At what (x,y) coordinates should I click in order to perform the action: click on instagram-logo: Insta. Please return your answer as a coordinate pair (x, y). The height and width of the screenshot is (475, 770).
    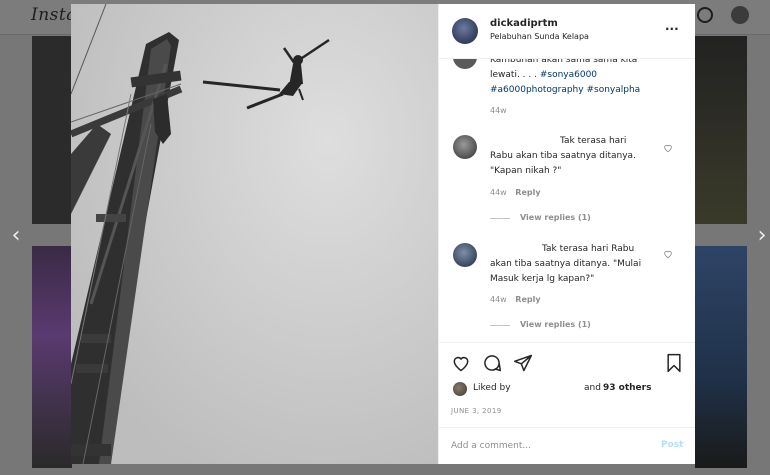
    Looking at the image, I should click on (54, 15).